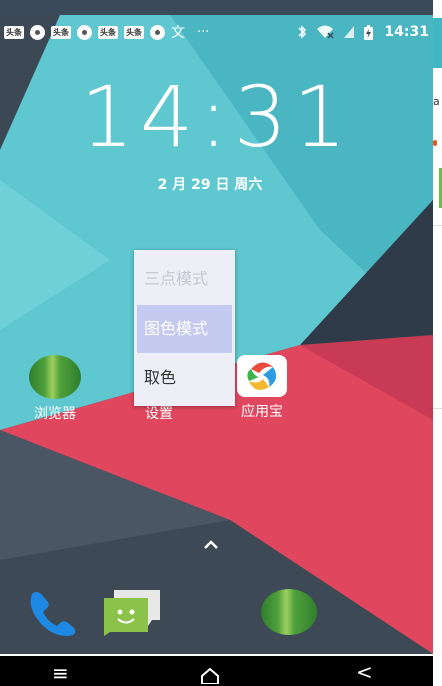 The image size is (442, 686). I want to click on app-label: 设置, so click(159, 414).